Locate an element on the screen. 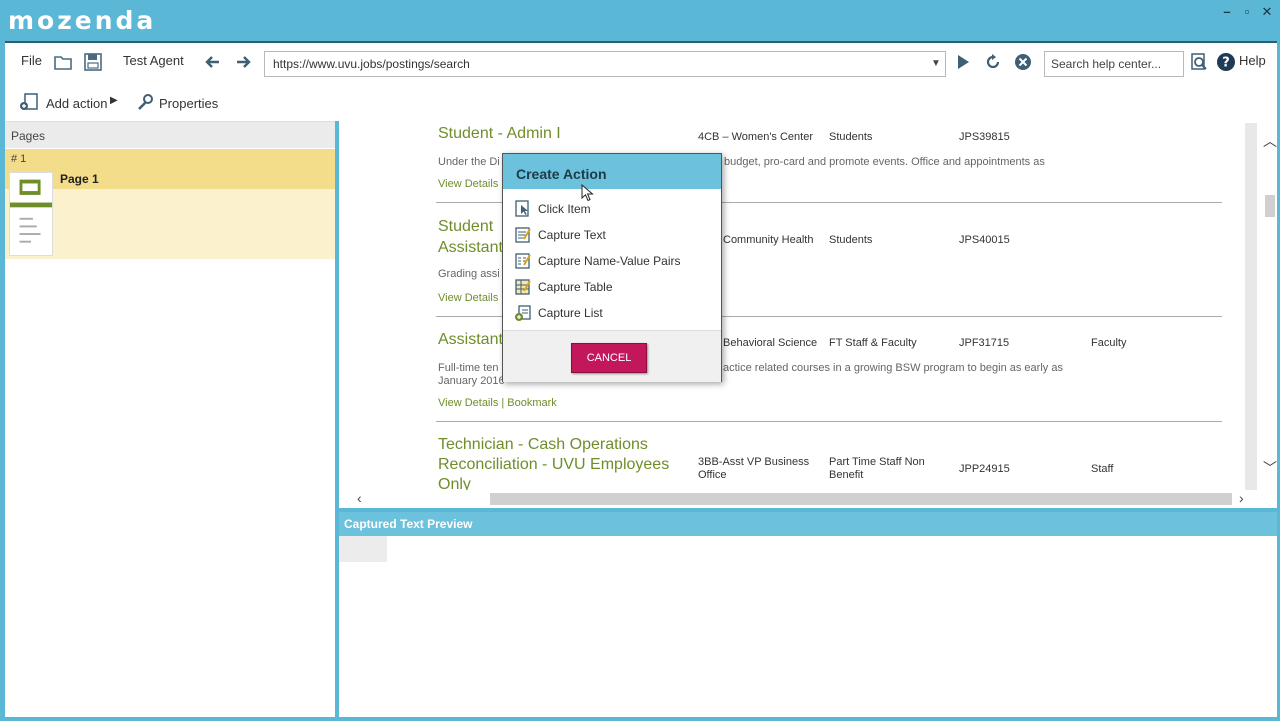  action-capture-list: Capture List is located at coordinates (612, 313).